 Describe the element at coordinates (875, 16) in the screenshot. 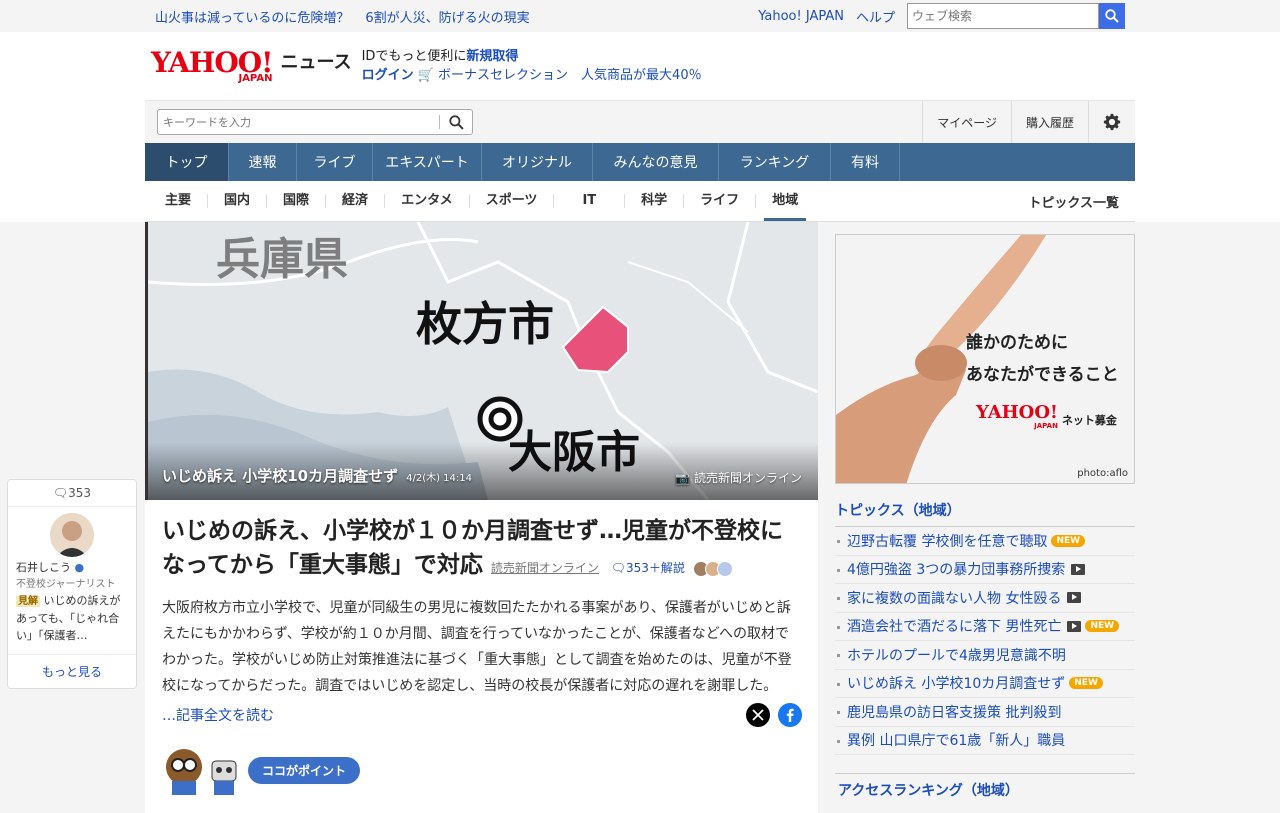

I see `help-link: ヘルプ` at that location.